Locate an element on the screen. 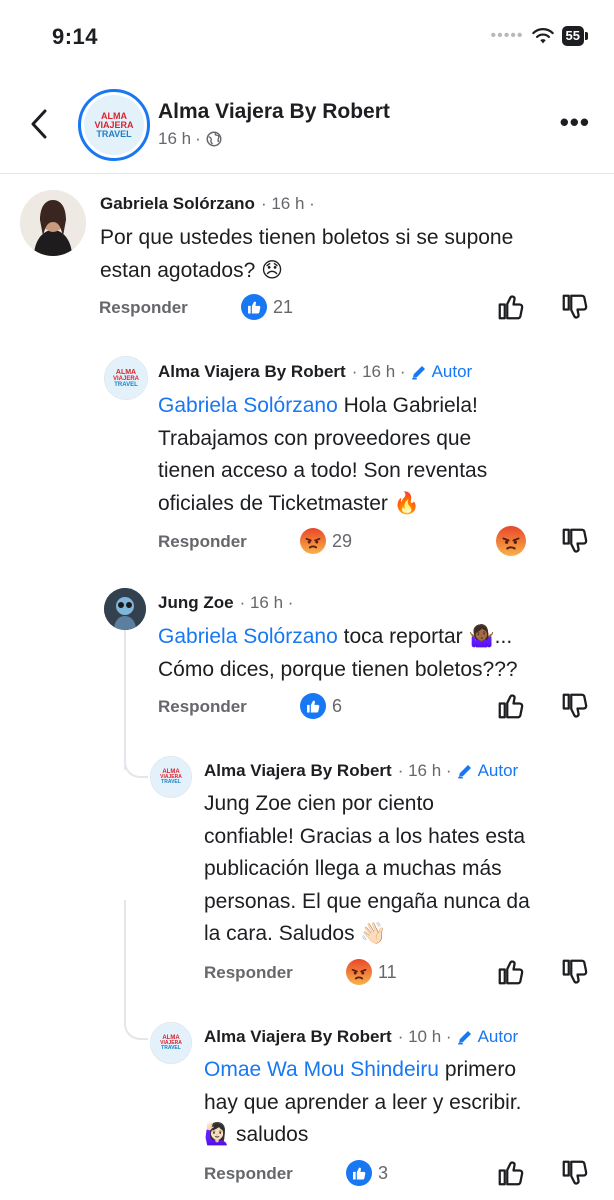  page-avatar: ALMA VIAJERA TRAVEL is located at coordinates (114, 125).